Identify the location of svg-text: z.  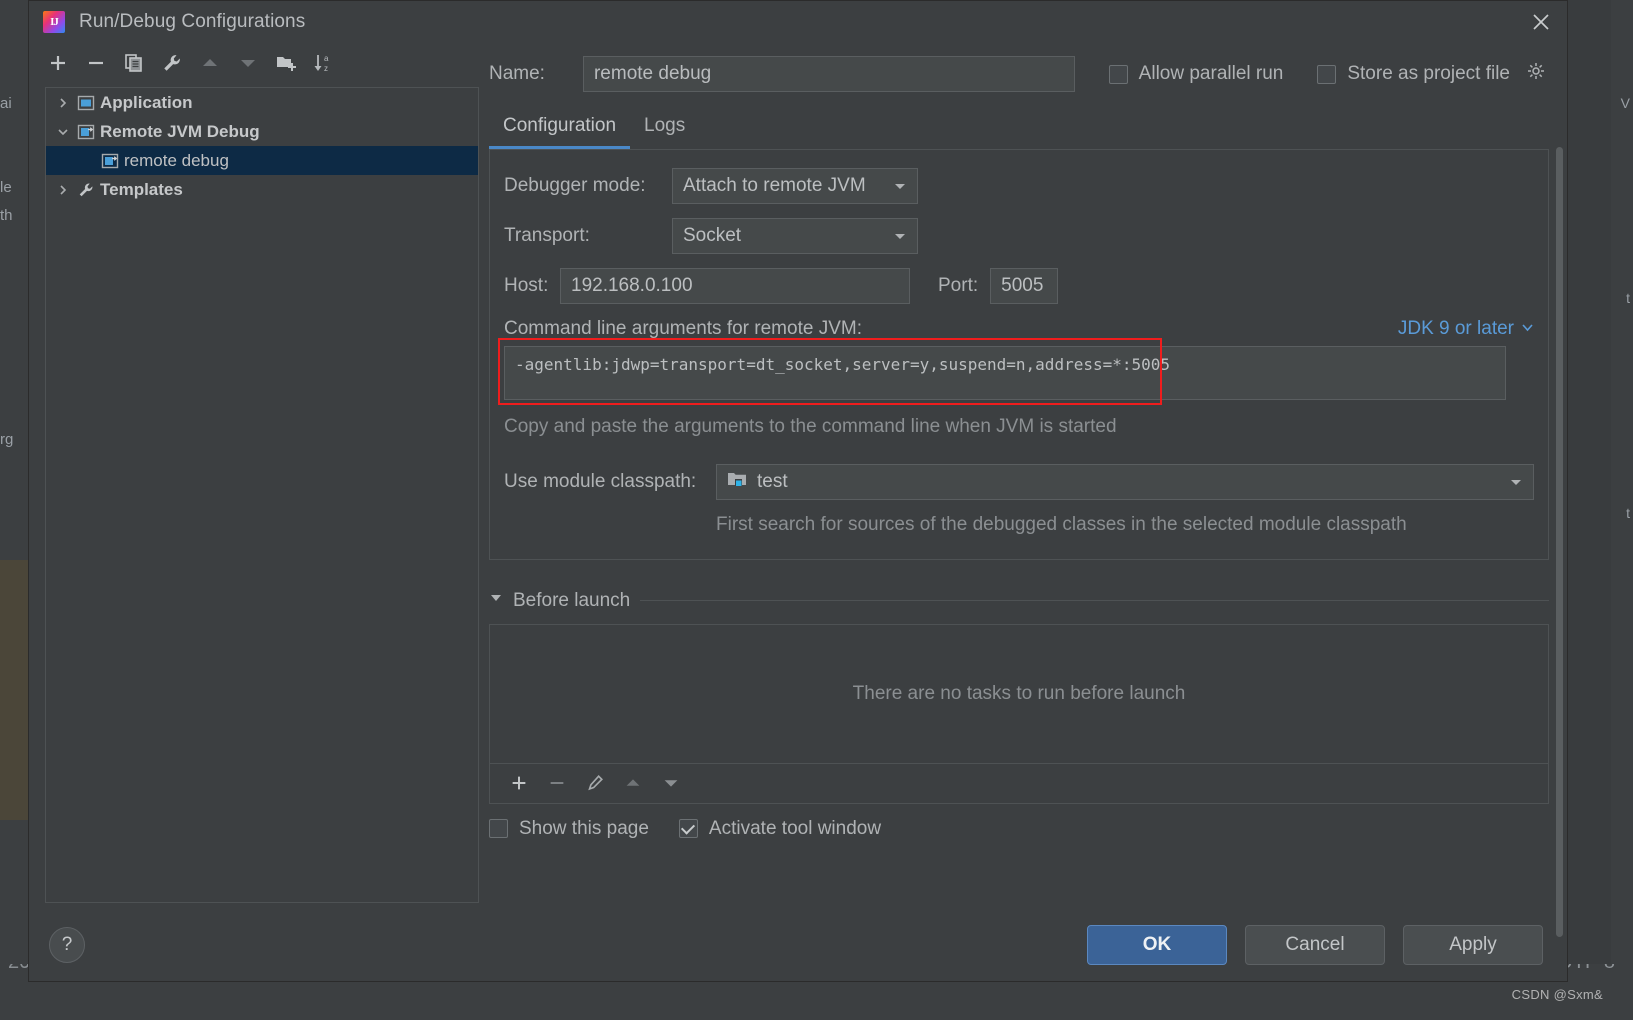
(326, 68).